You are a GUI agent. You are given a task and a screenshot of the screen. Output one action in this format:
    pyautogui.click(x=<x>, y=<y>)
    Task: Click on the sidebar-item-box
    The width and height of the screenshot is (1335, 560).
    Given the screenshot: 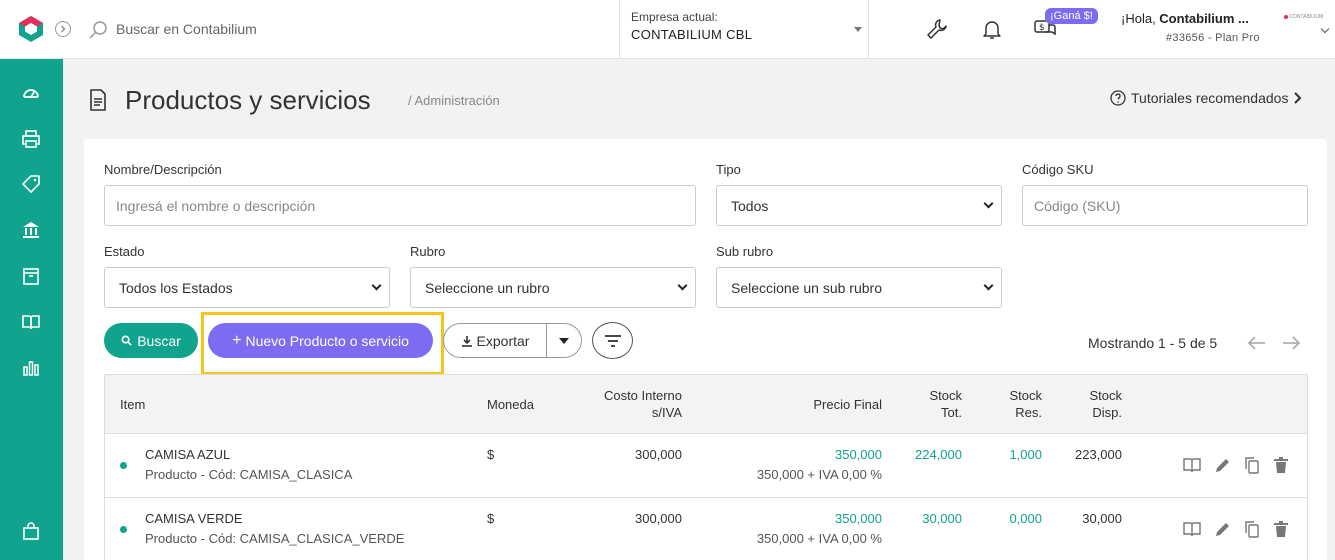 What is the action you would take?
    pyautogui.click(x=31, y=276)
    